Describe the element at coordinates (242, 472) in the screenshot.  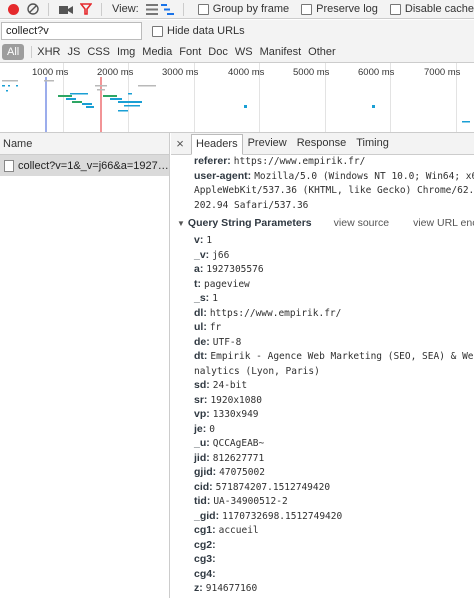
I see `param-value: 47075002` at that location.